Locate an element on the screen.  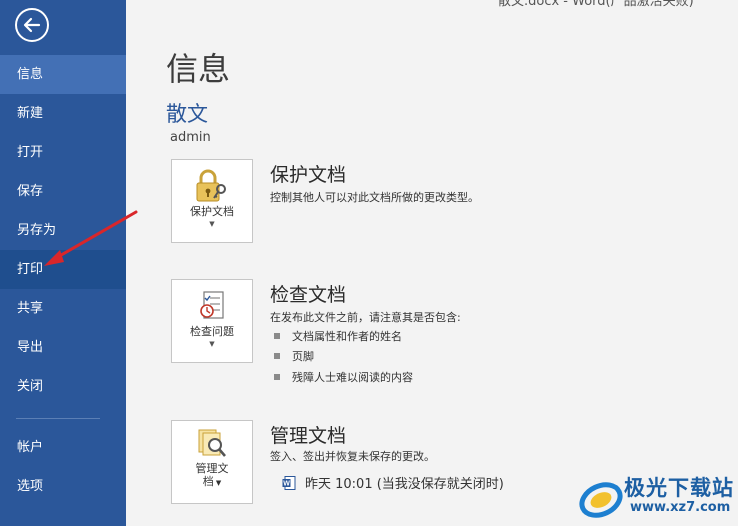
nav-item-new: 新建 is located at coordinates (63, 113).